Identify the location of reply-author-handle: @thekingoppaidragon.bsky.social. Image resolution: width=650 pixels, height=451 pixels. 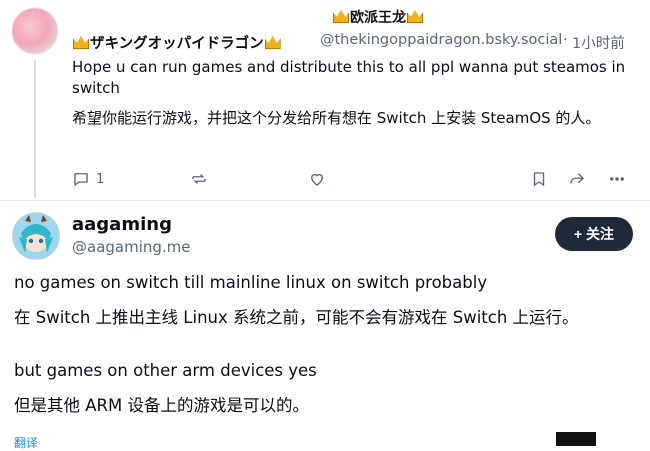
(446, 40).